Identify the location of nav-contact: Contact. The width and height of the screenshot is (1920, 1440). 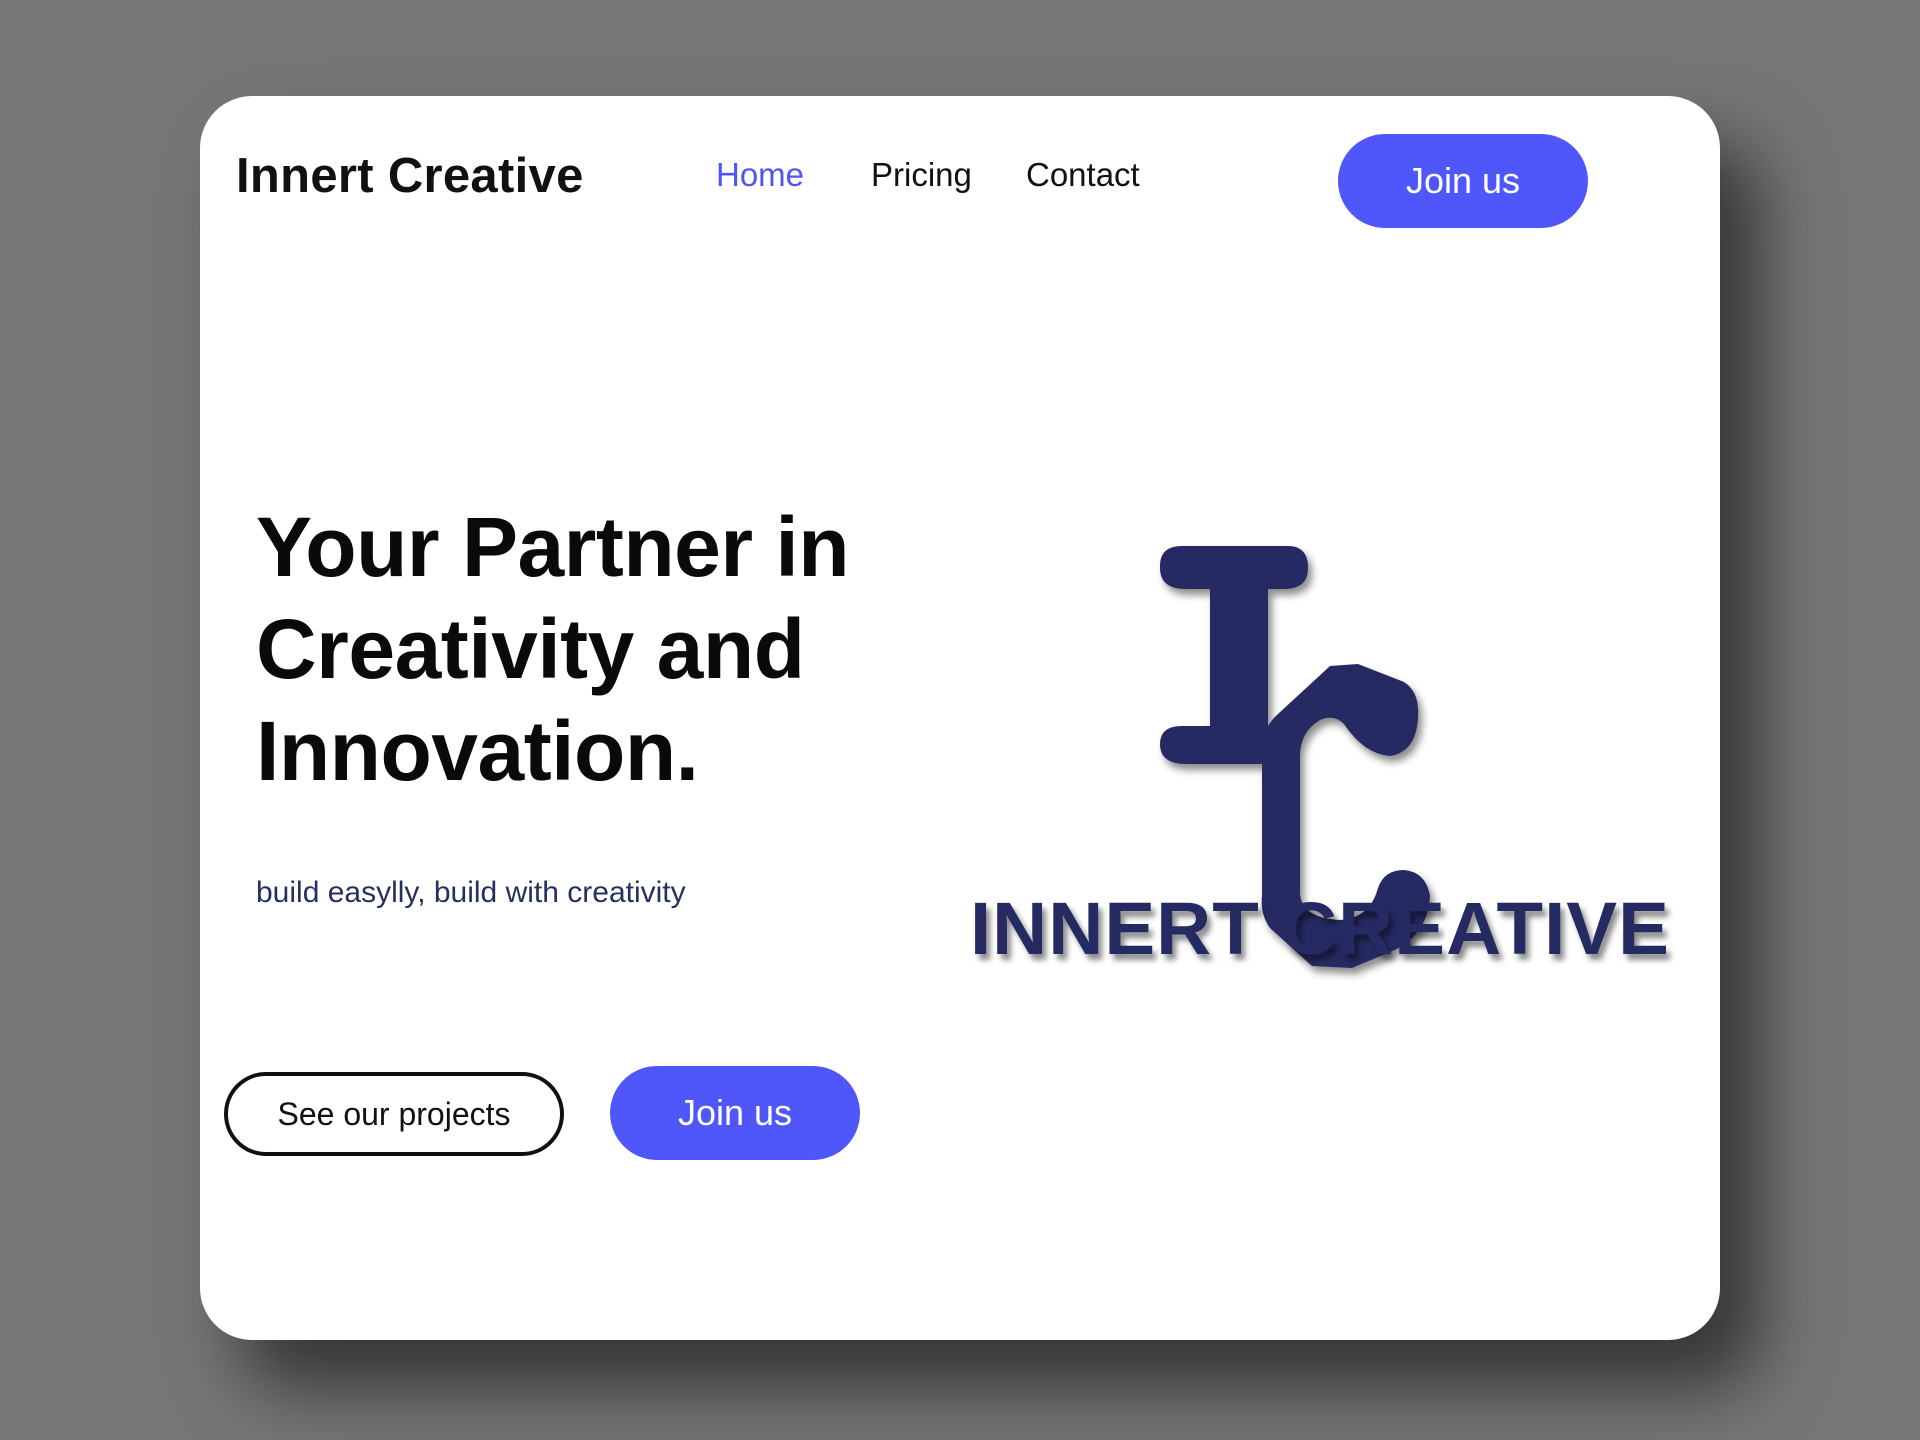
(1083, 175).